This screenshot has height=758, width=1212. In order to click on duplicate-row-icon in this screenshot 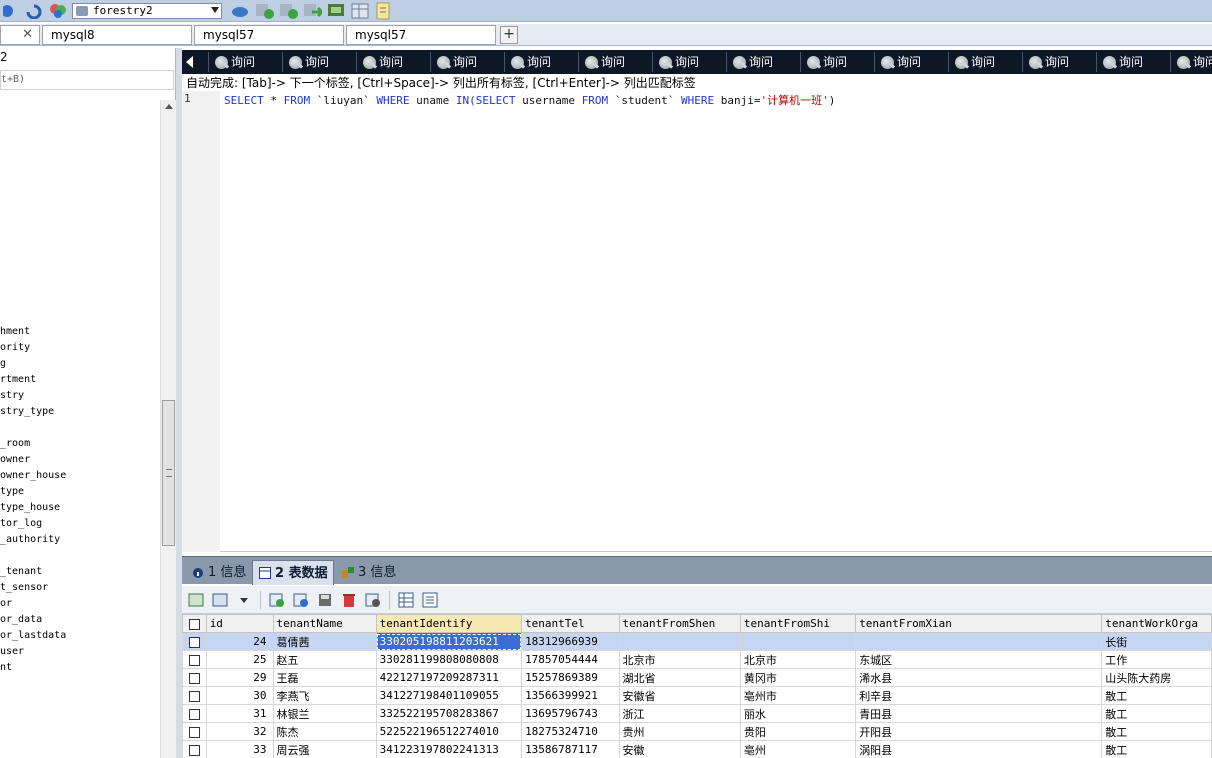, I will do `click(301, 600)`.